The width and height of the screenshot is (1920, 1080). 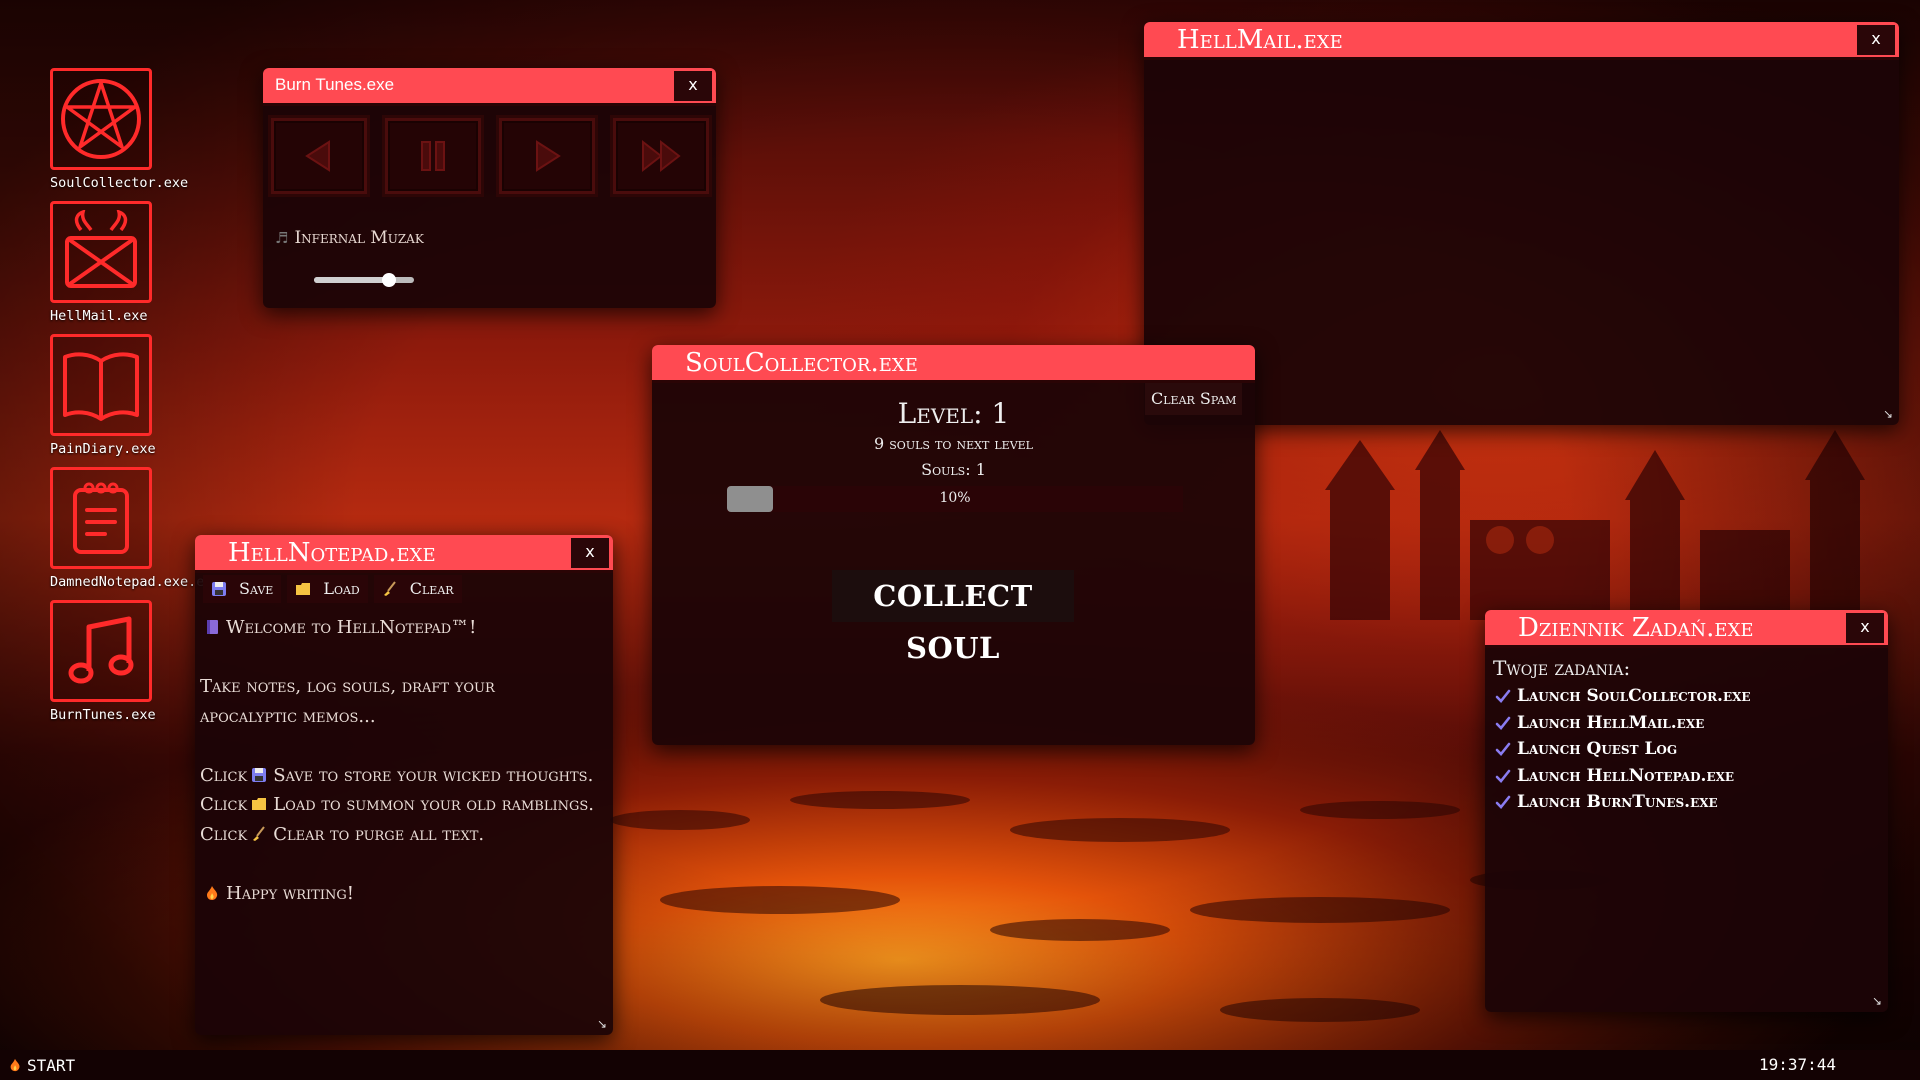 What do you see at coordinates (101, 252) in the screenshot?
I see `horned-envelope-icon` at bounding box center [101, 252].